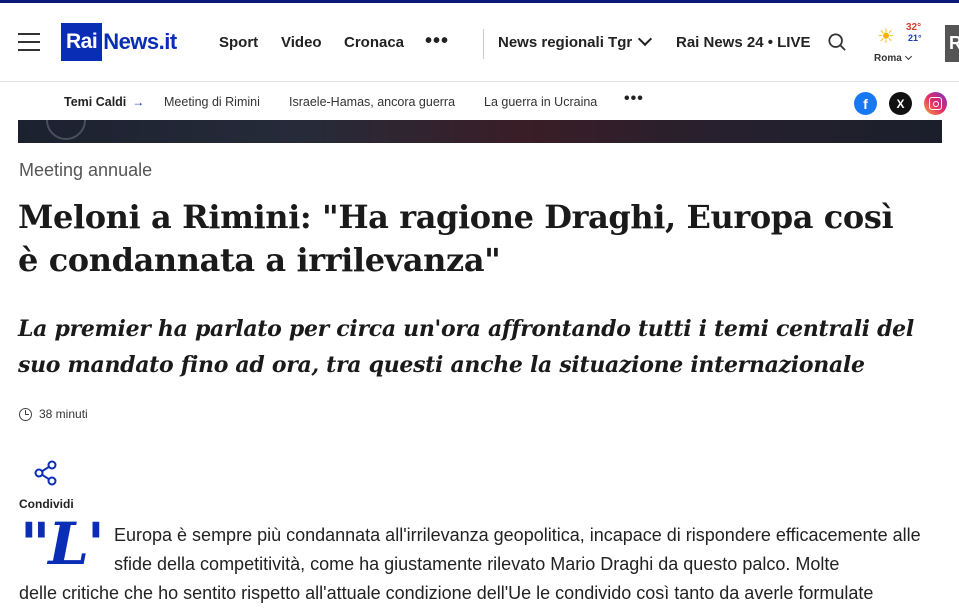 Image resolution: width=959 pixels, height=608 pixels. What do you see at coordinates (886, 37) in the screenshot?
I see `sun-icon: ☀` at bounding box center [886, 37].